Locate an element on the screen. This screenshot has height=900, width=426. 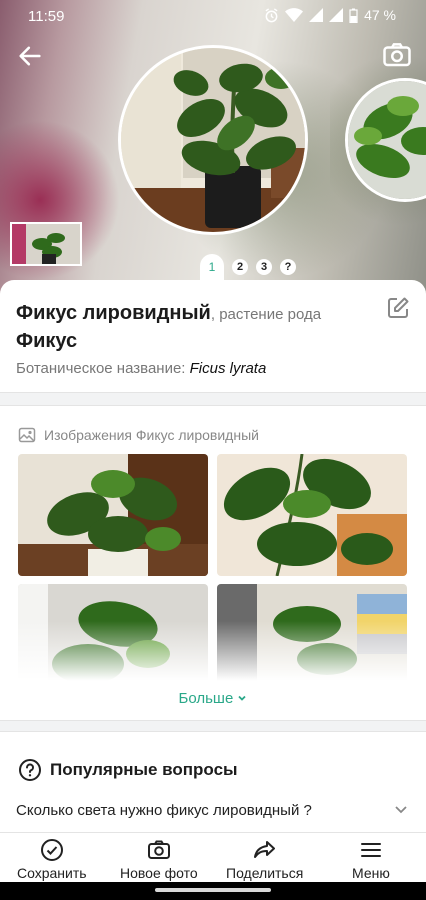
bottom-navigation: Сохранить Новое фото Поделиться Меню is located at coordinates (213, 857).